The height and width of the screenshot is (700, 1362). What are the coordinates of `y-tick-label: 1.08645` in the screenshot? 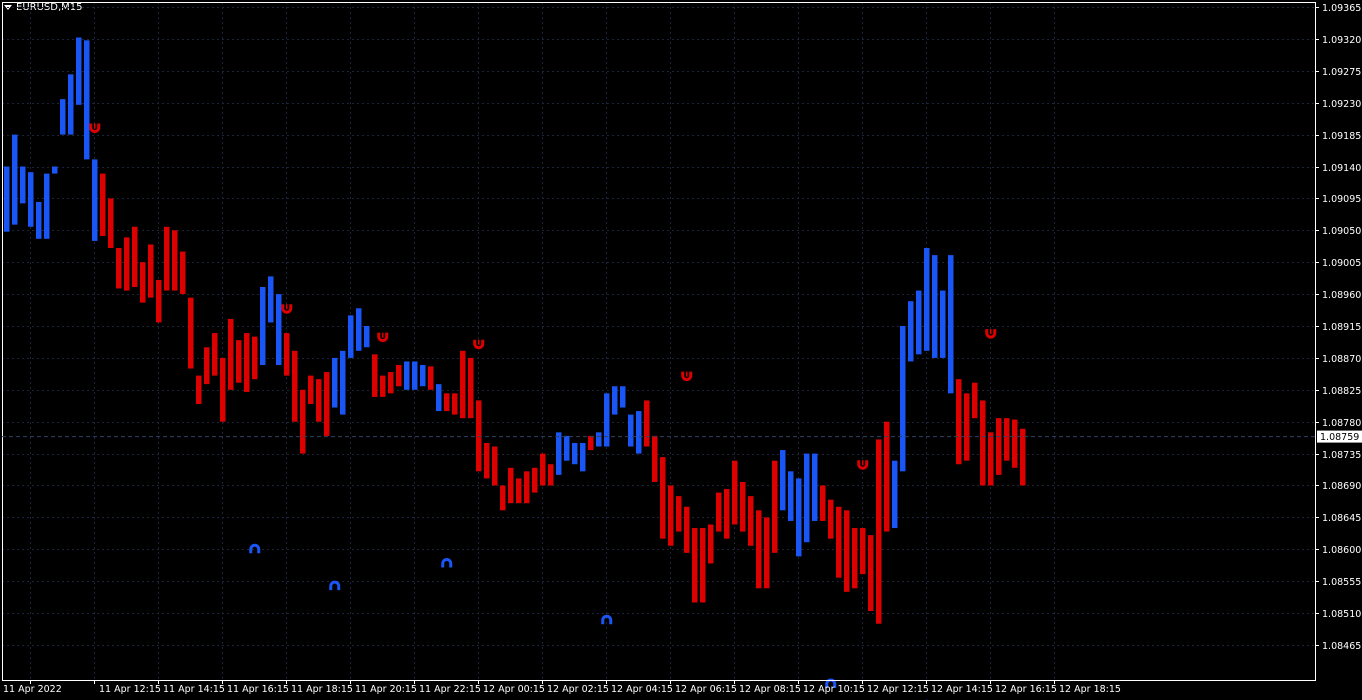 It's located at (1341, 518).